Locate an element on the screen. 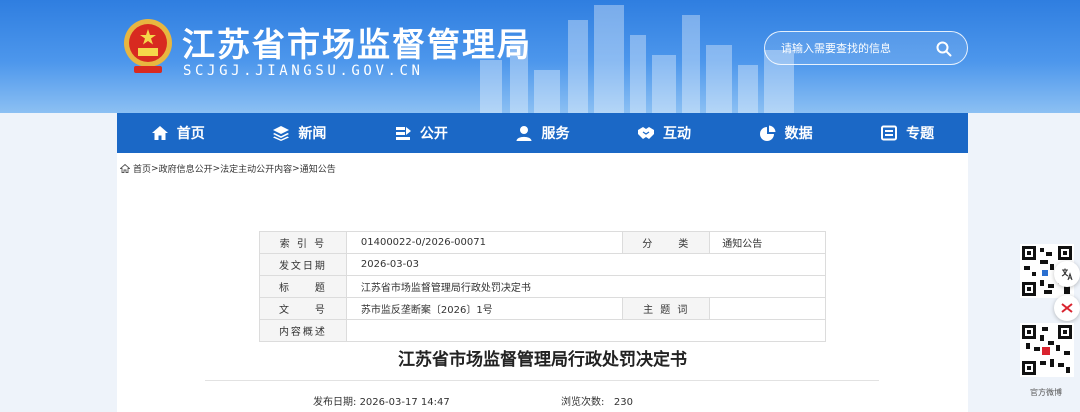  publish-info: 发布日期: 2026-03-17 14:47 is located at coordinates (381, 400).